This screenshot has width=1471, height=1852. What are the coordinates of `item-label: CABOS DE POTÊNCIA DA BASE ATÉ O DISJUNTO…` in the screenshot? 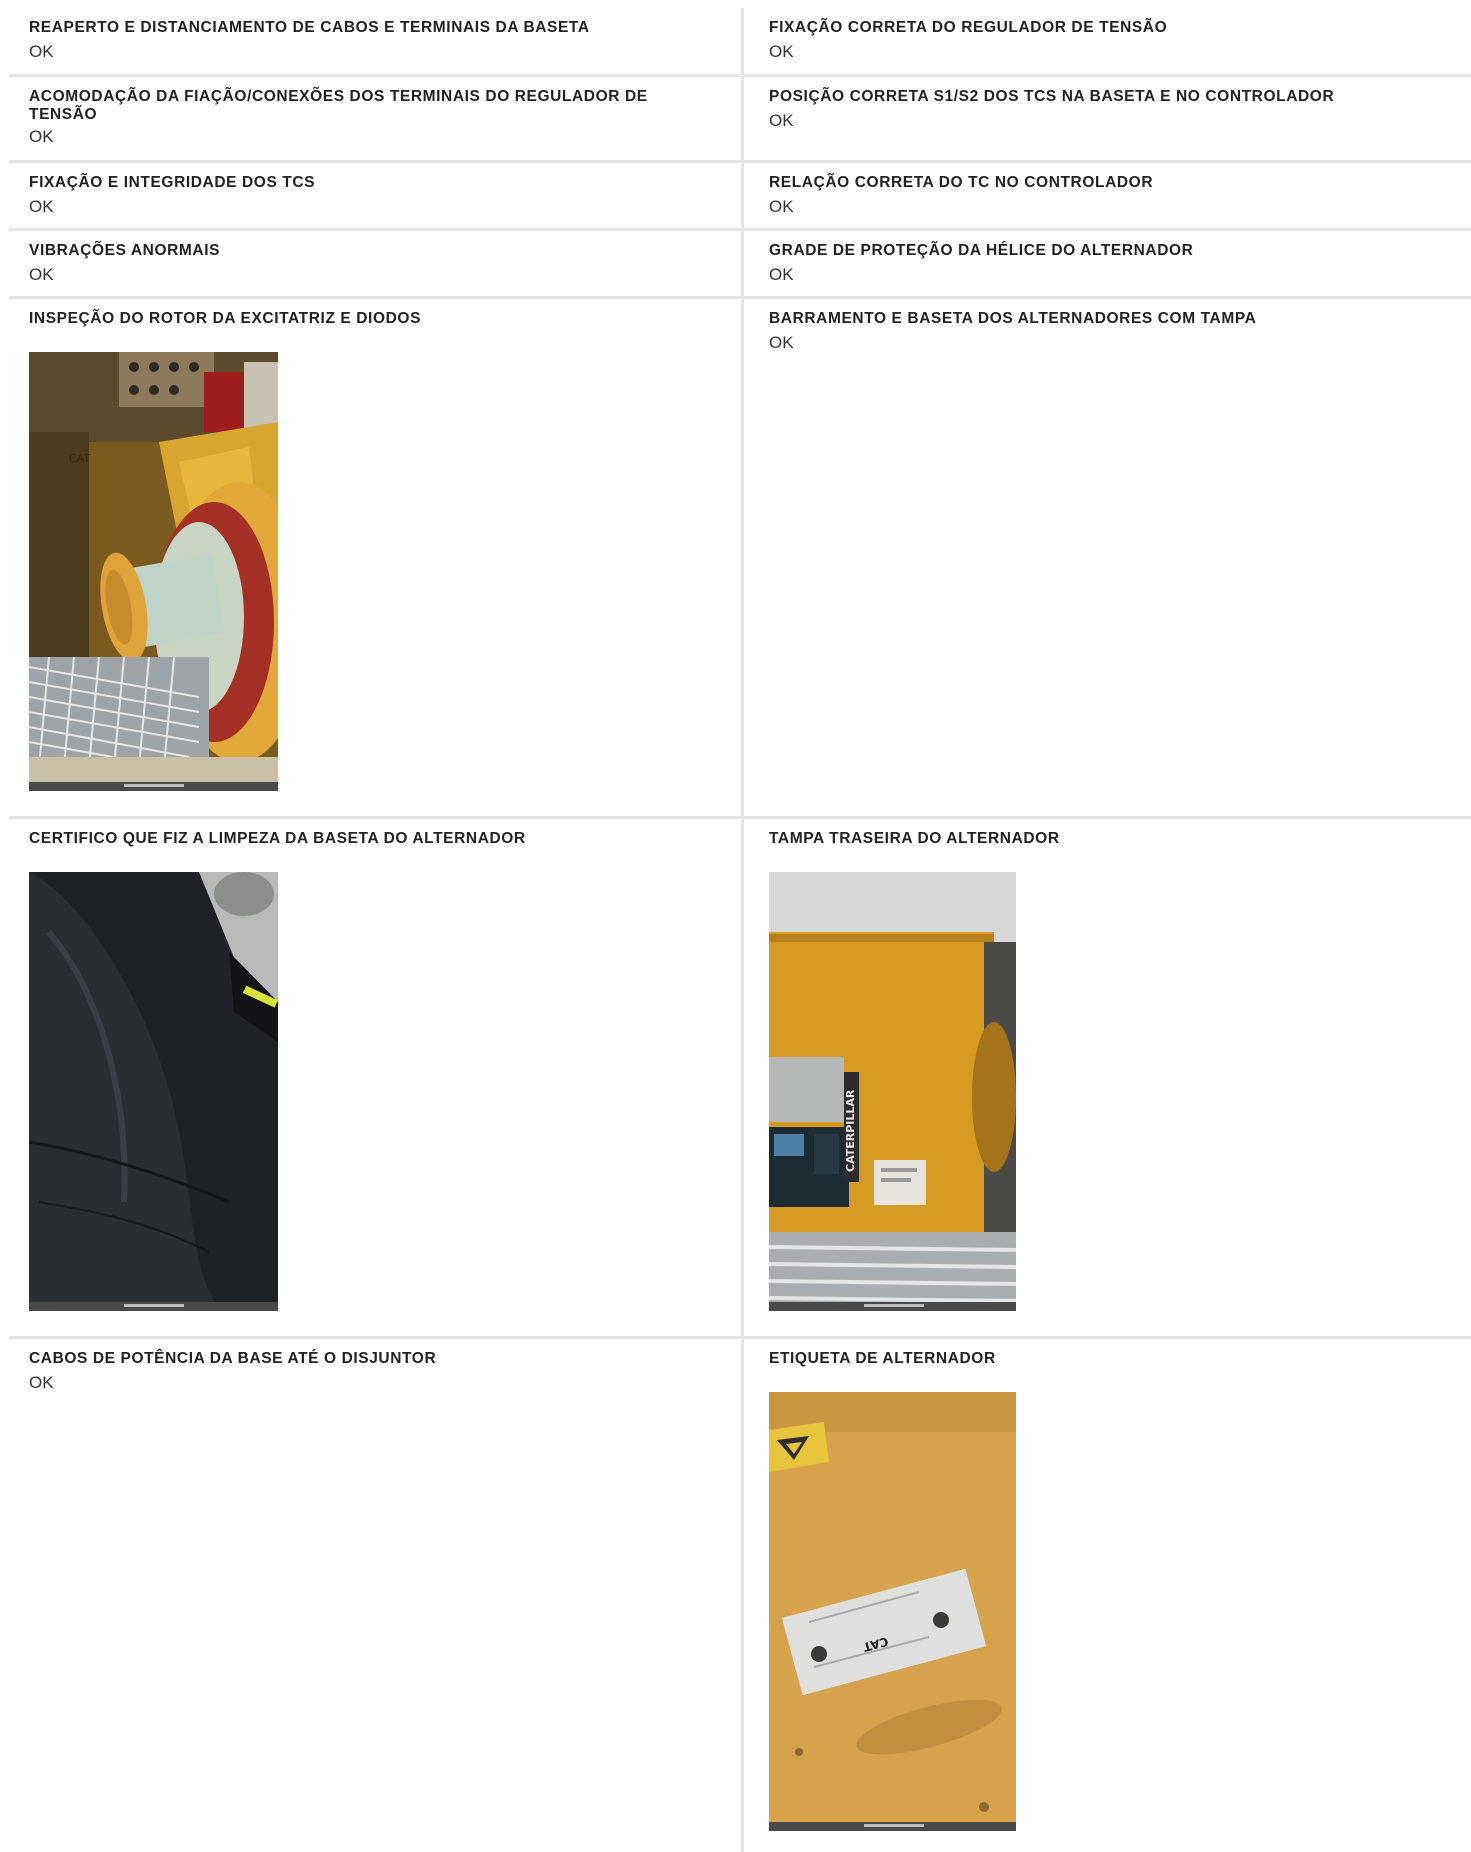 It's located at (233, 1358).